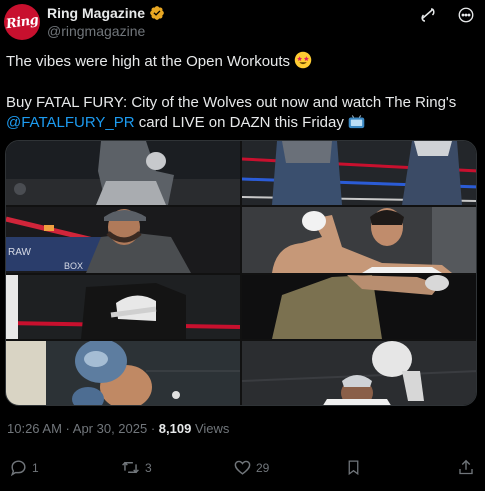 The image size is (485, 491). I want to click on reply-button: 1, so click(24, 467).